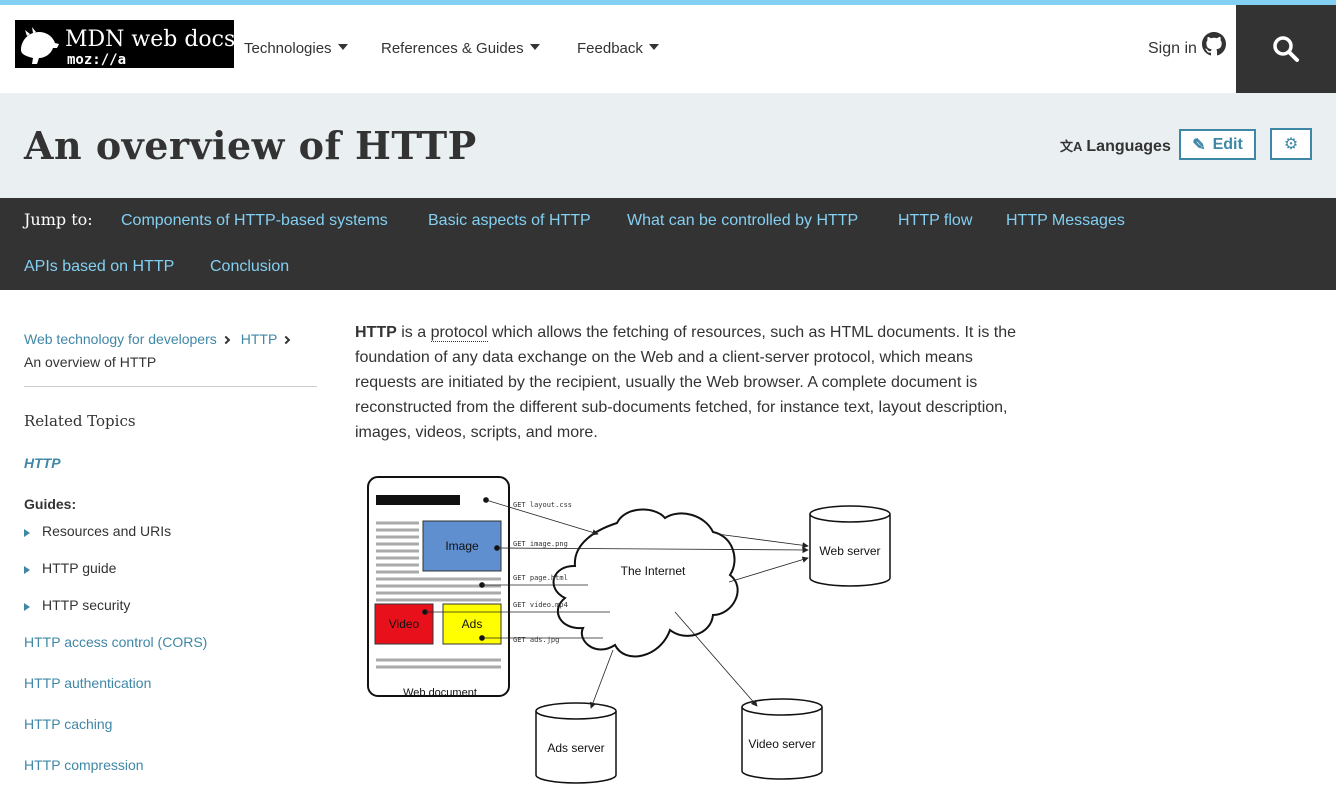 This screenshot has width=1336, height=800. What do you see at coordinates (99, 267) in the screenshot?
I see `jump-apis: APIs based on HTTP` at bounding box center [99, 267].